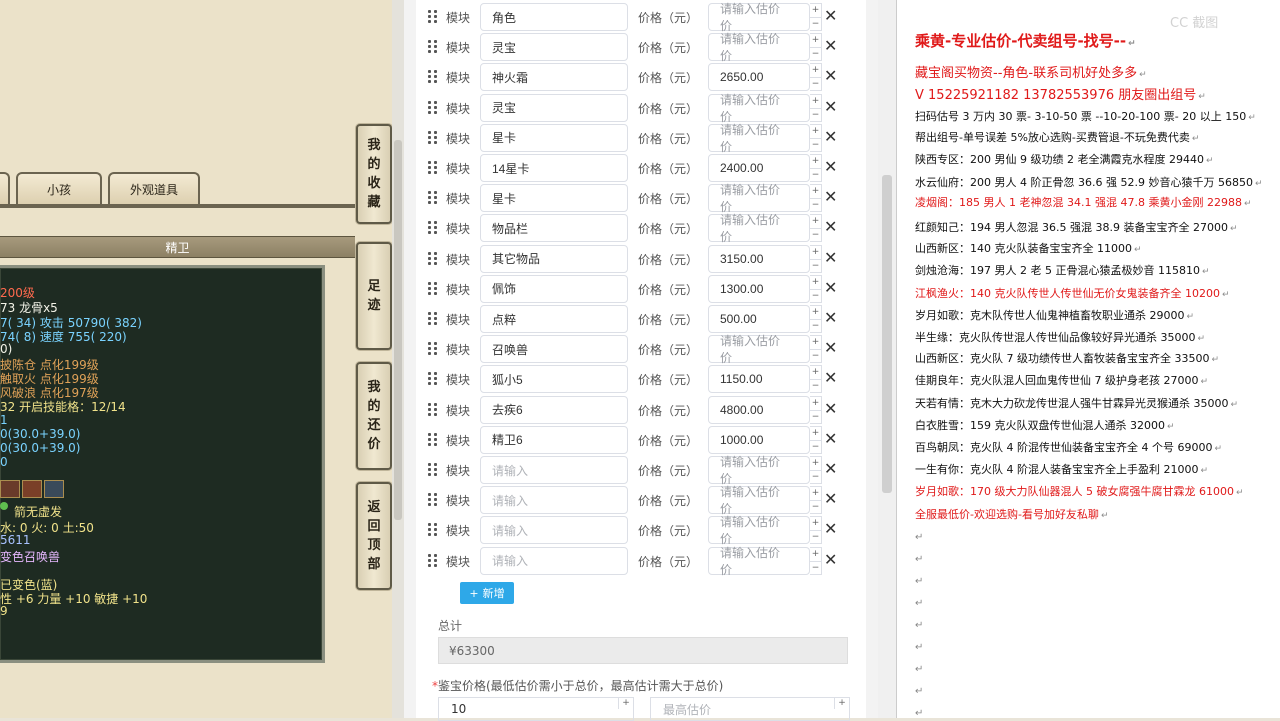 This screenshot has width=1280, height=721. Describe the element at coordinates (554, 47) in the screenshot. I see `module-name-input: 灵宝` at that location.